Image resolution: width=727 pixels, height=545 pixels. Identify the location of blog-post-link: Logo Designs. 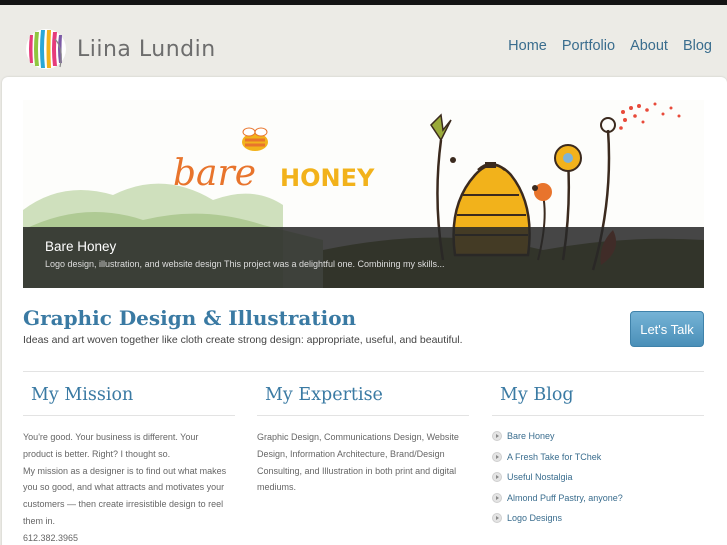
(534, 518).